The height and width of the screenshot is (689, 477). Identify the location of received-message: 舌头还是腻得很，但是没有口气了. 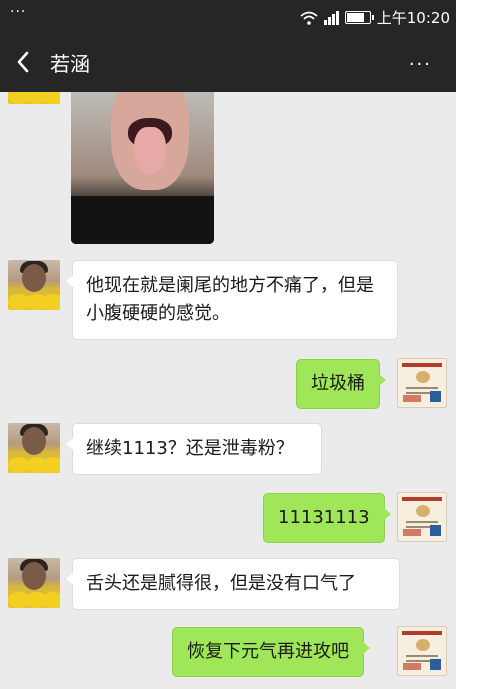
(233, 584).